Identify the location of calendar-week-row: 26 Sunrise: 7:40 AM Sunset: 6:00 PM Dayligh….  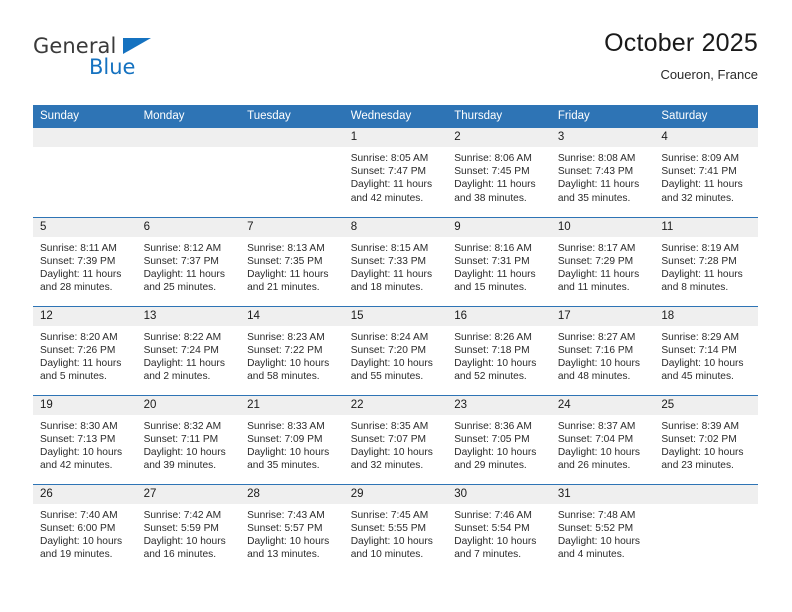
(395, 528).